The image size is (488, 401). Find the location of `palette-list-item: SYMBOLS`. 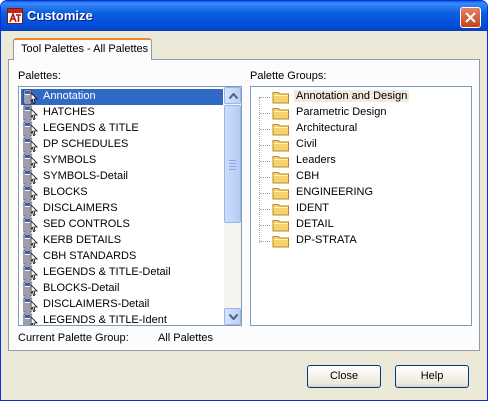

palette-list-item: SYMBOLS is located at coordinates (122, 161).